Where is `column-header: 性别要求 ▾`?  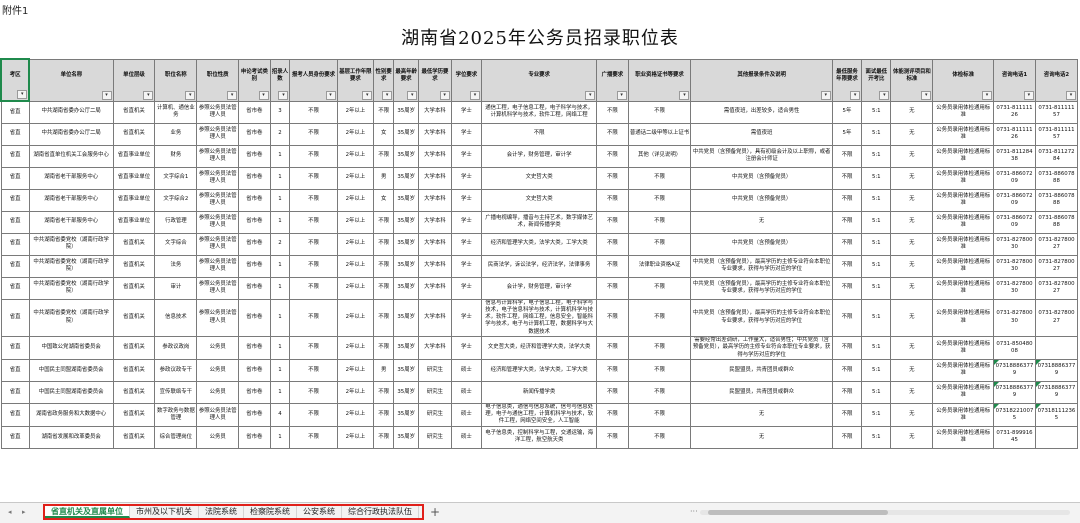 column-header: 性别要求 ▾ is located at coordinates (384, 80).